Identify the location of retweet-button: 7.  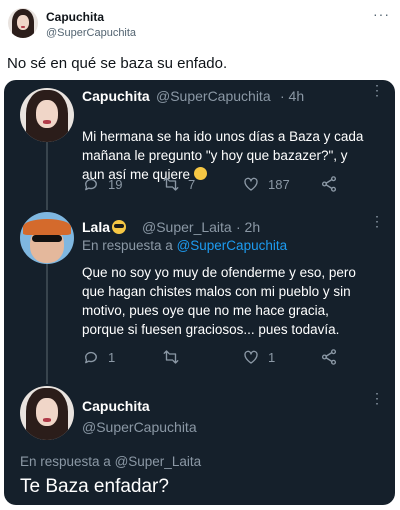
(178, 184).